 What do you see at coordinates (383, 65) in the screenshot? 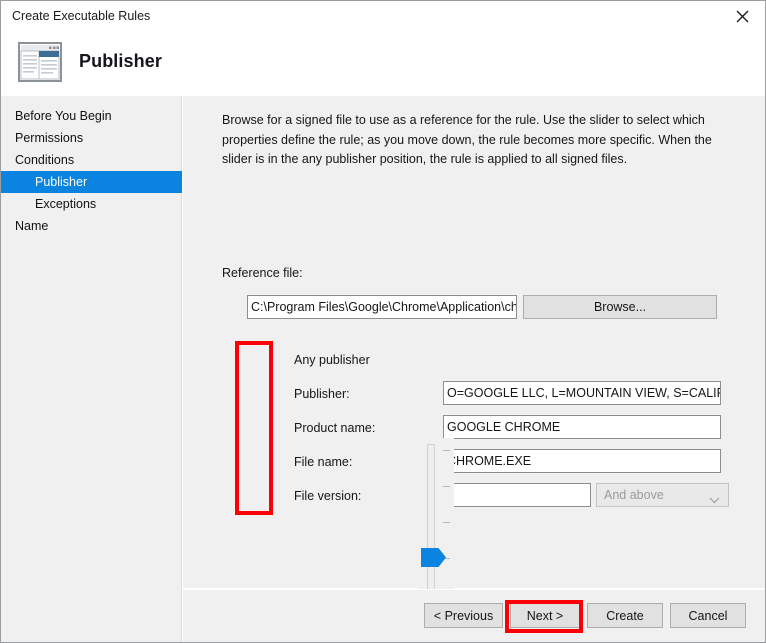
I see `dialog-header: Publisher` at bounding box center [383, 65].